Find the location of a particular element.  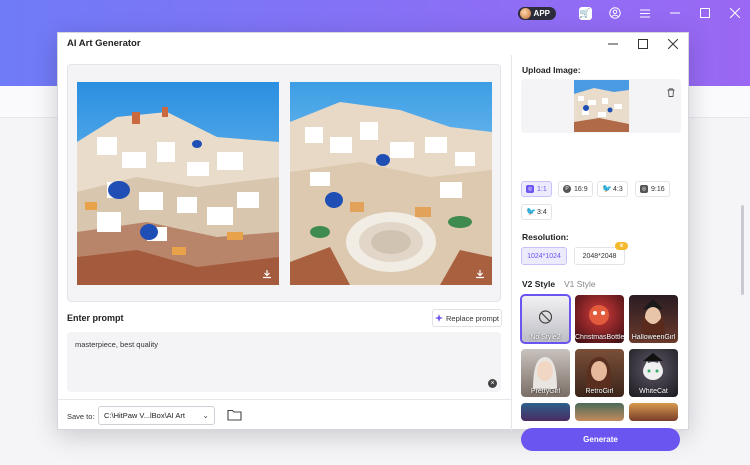

maximize-icon is located at coordinates (705, 13).